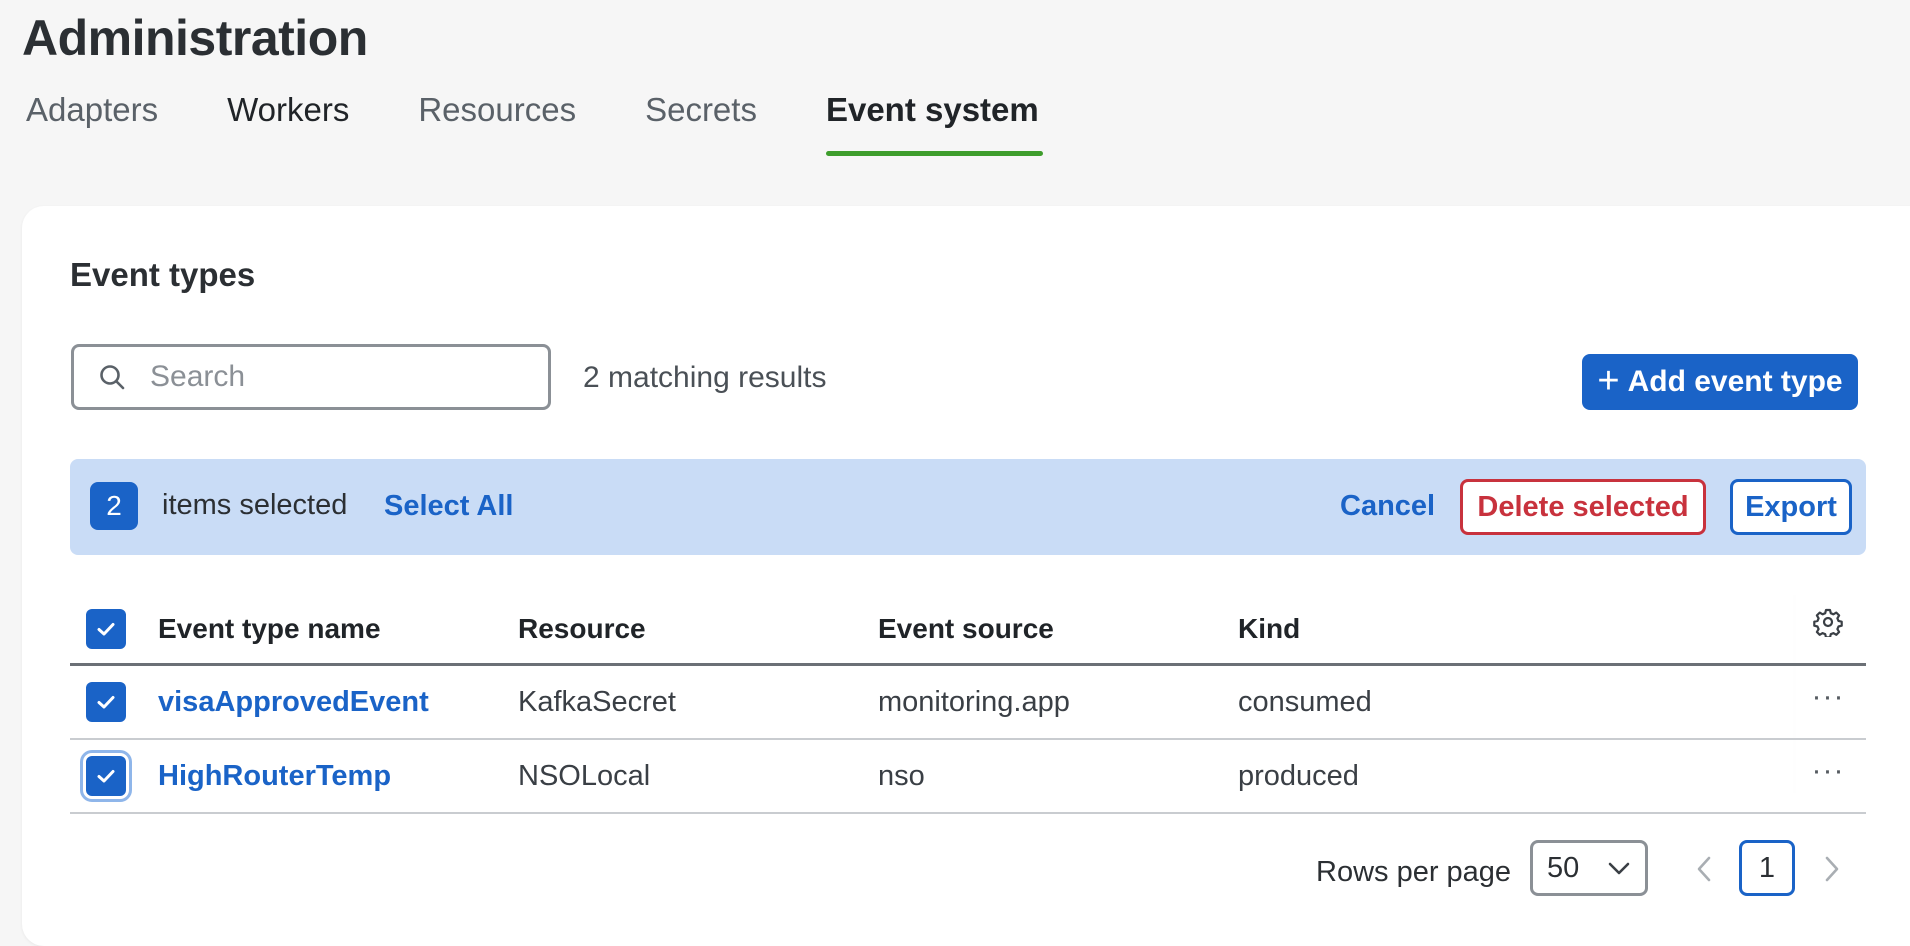 This screenshot has height=946, width=1910. I want to click on column-header-kind: Kind, so click(1269, 625).